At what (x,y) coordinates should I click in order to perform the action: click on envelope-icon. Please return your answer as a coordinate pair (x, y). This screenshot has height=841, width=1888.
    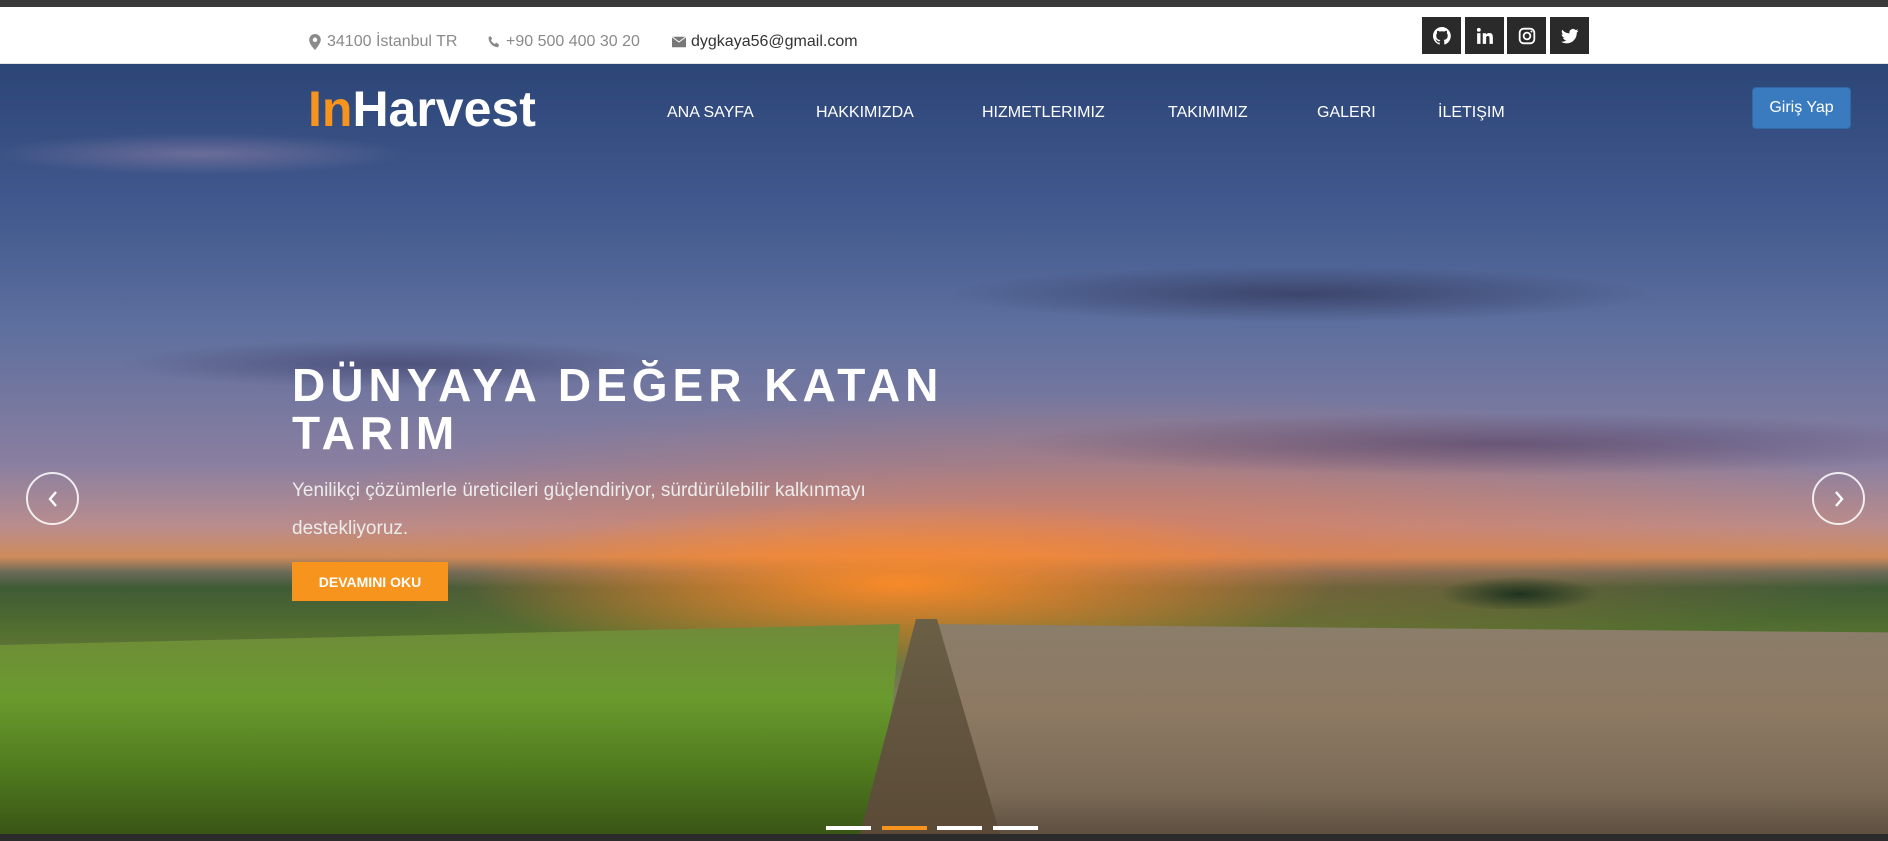
    Looking at the image, I should click on (679, 42).